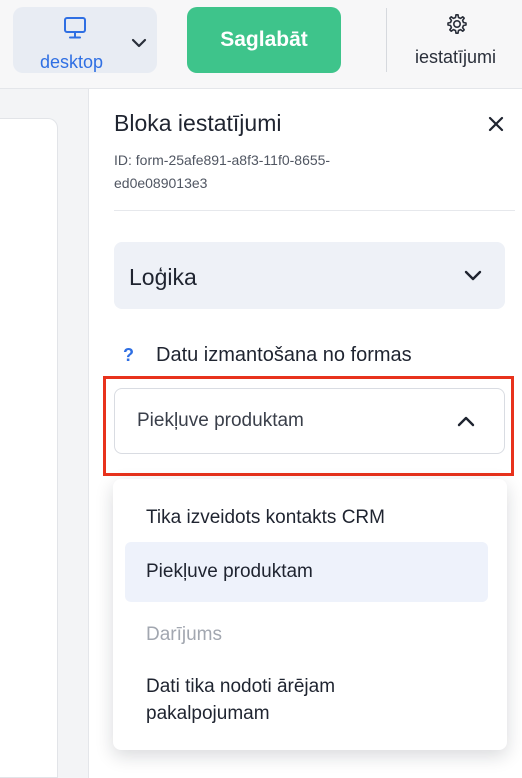  Describe the element at coordinates (264, 40) in the screenshot. I see `save-button: Saglabāt` at that location.